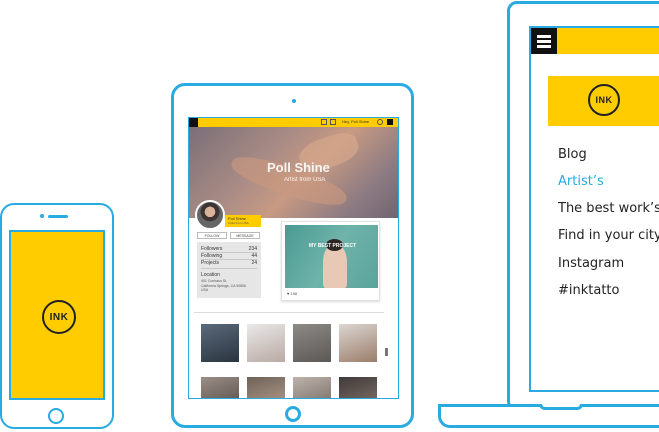 The image size is (659, 432). Describe the element at coordinates (205, 290) in the screenshot. I see `address-line: USA` at that location.